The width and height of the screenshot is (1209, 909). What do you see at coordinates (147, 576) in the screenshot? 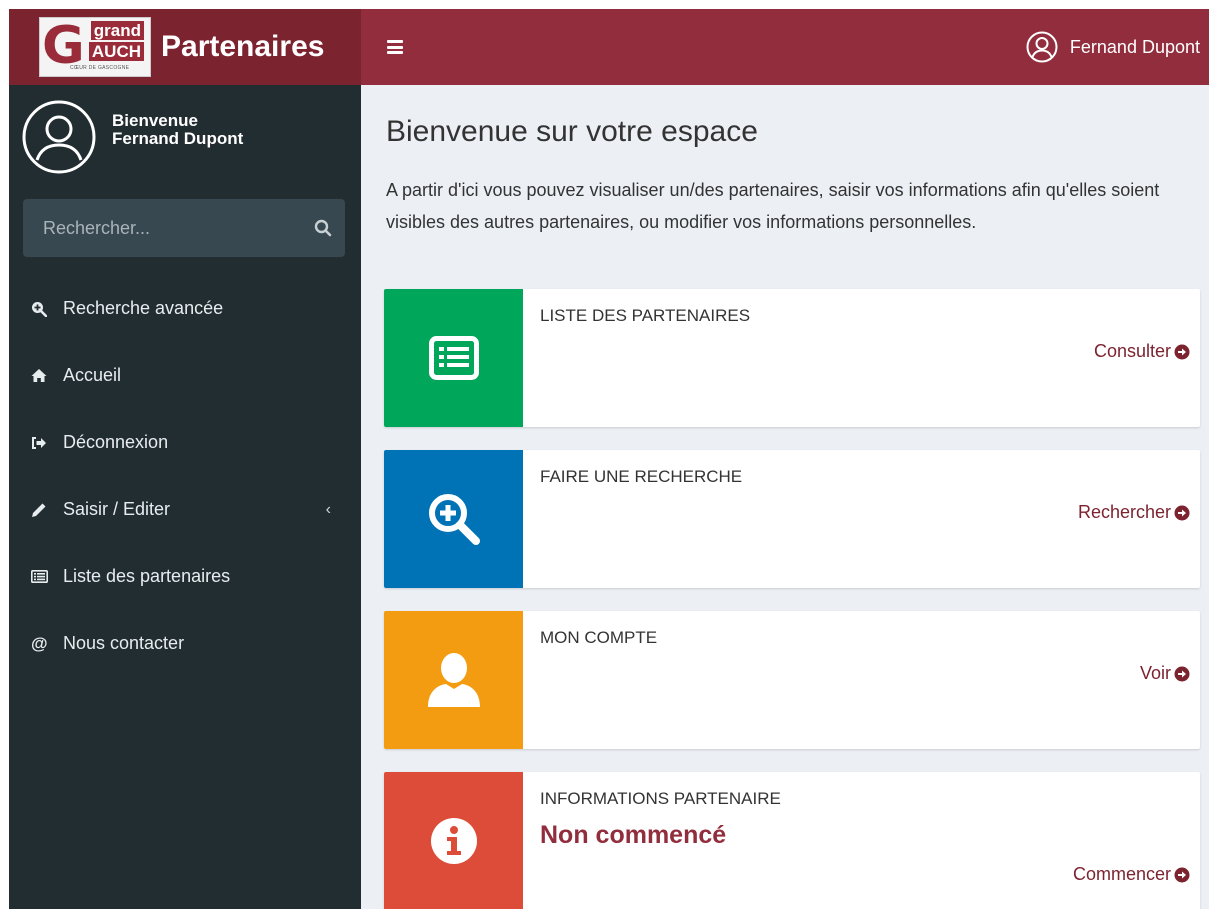
I see `sidebar-item-label: Liste des partenaires` at bounding box center [147, 576].